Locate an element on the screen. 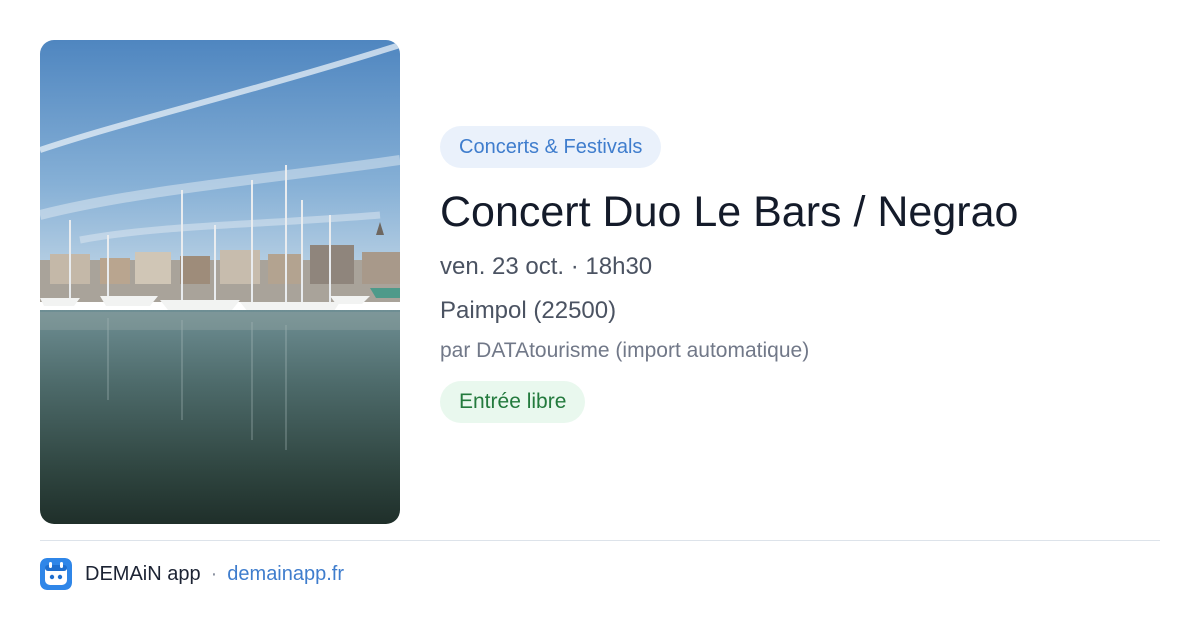  event-title: Concert Duo Le Bars / Negrao is located at coordinates (729, 212).